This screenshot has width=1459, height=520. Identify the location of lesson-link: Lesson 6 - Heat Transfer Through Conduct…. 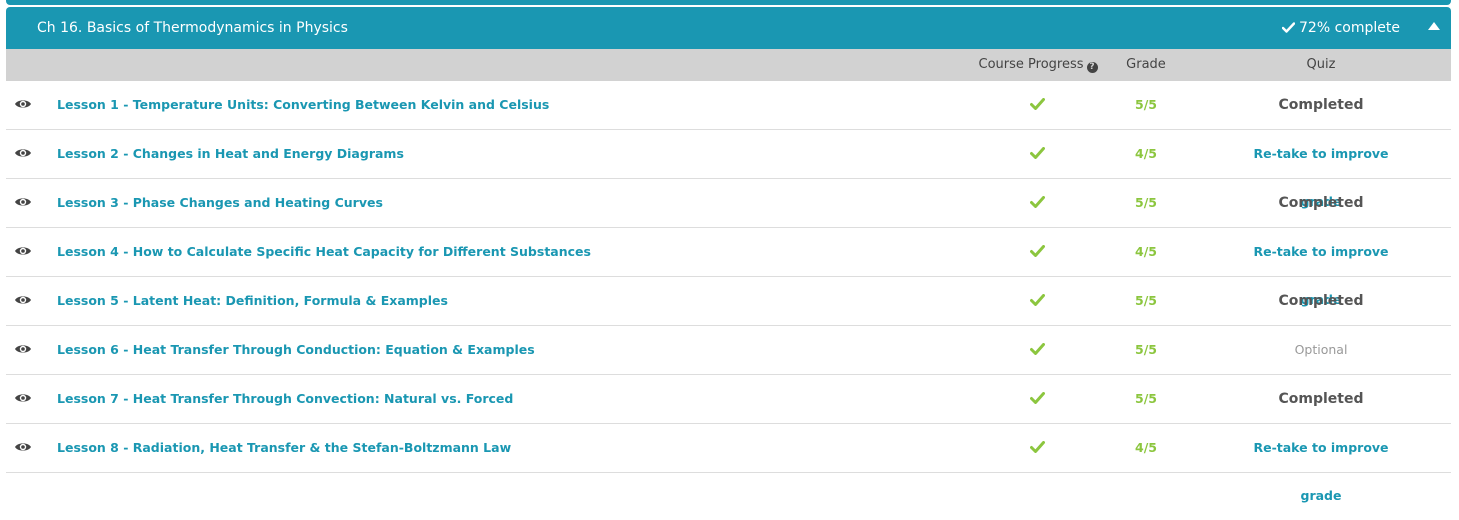
(296, 350).